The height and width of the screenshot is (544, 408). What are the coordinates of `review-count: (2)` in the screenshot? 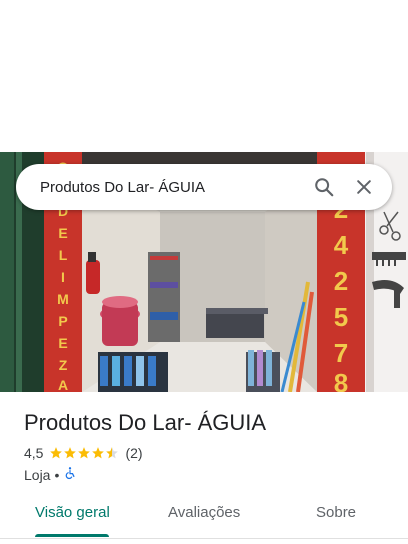 It's located at (133, 453).